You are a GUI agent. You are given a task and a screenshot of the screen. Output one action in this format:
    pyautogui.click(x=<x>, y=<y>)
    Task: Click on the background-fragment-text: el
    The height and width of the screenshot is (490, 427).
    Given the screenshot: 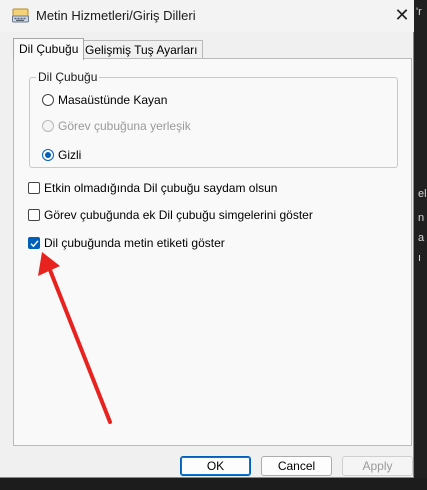 What is the action you would take?
    pyautogui.click(x=422, y=194)
    